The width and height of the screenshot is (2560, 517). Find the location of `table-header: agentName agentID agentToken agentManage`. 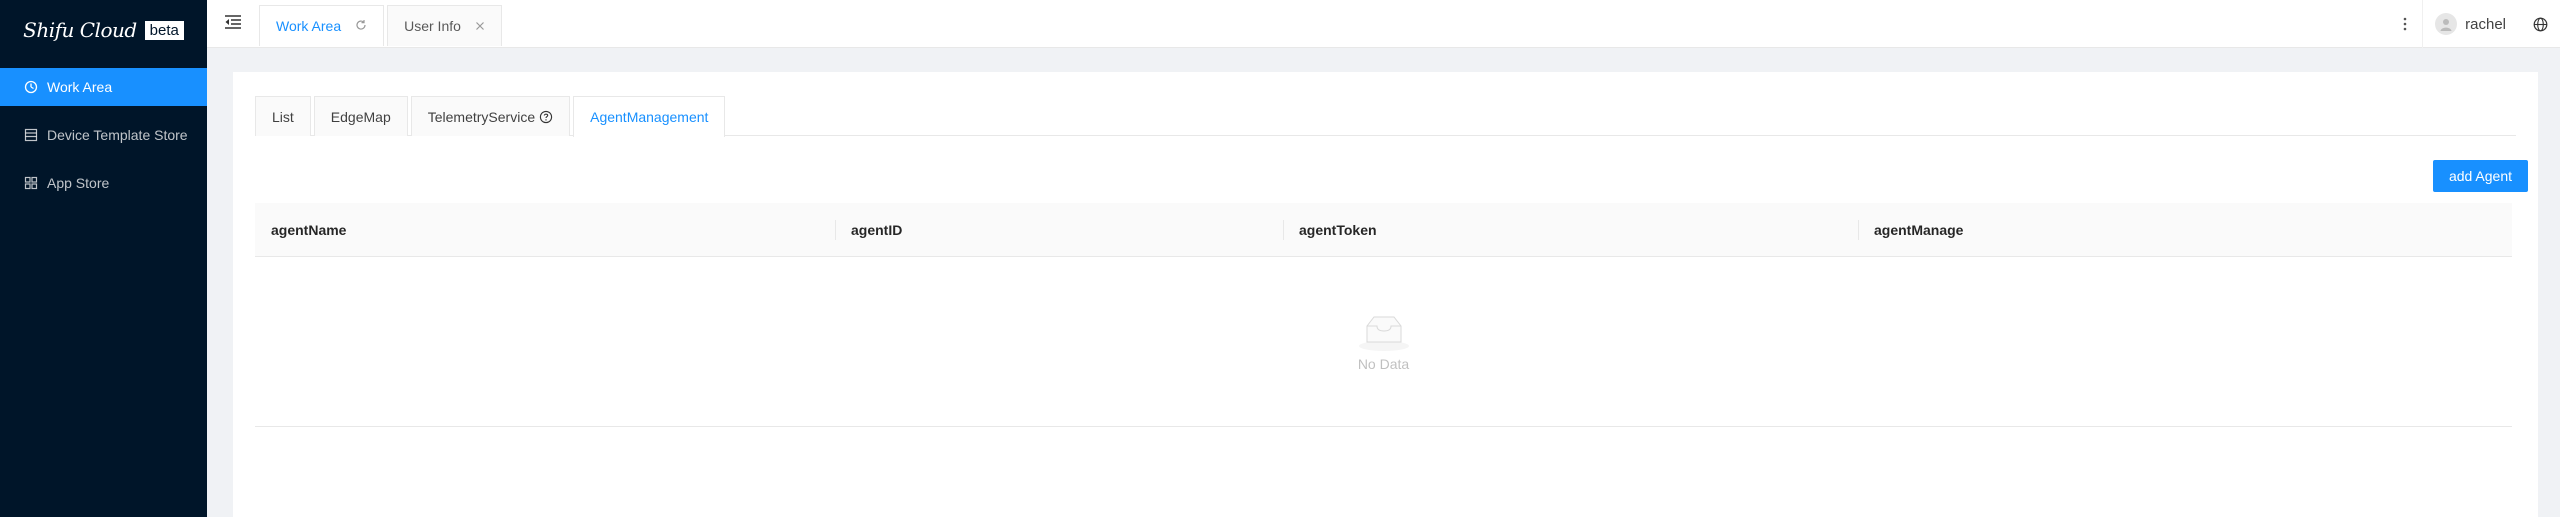

table-header: agentName agentID agentToken agentManage is located at coordinates (1383, 230).